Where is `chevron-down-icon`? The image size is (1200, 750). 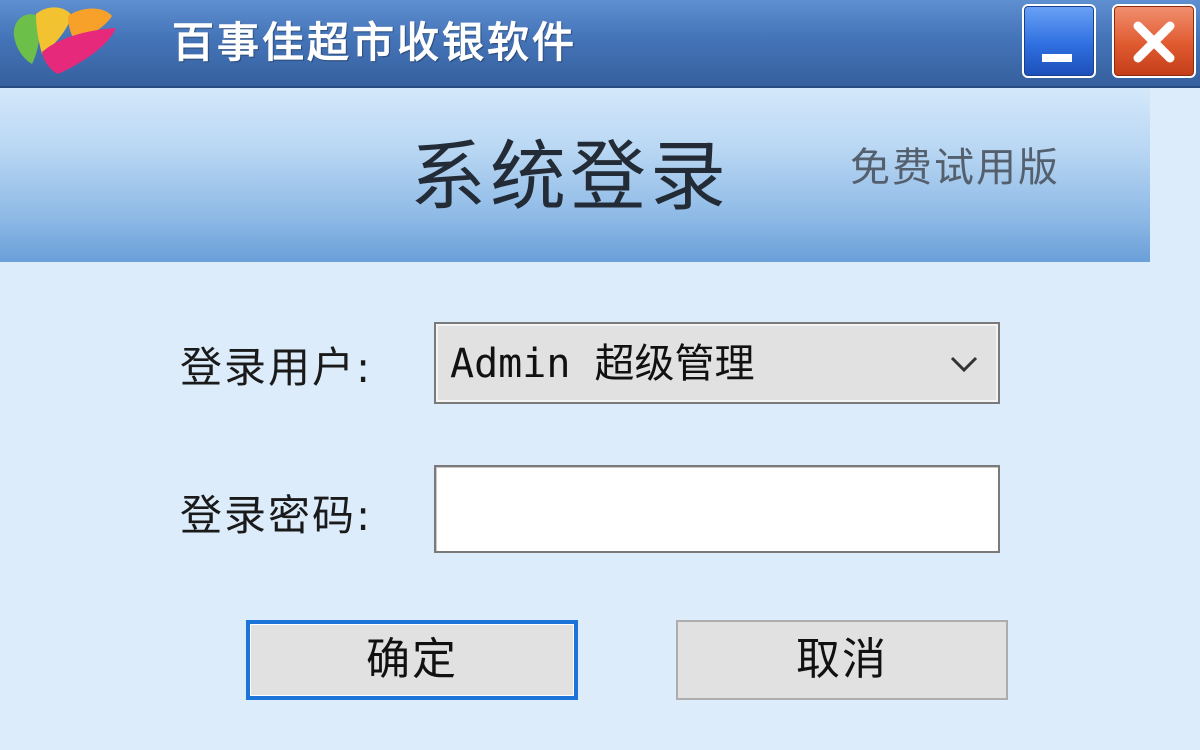 chevron-down-icon is located at coordinates (964, 364).